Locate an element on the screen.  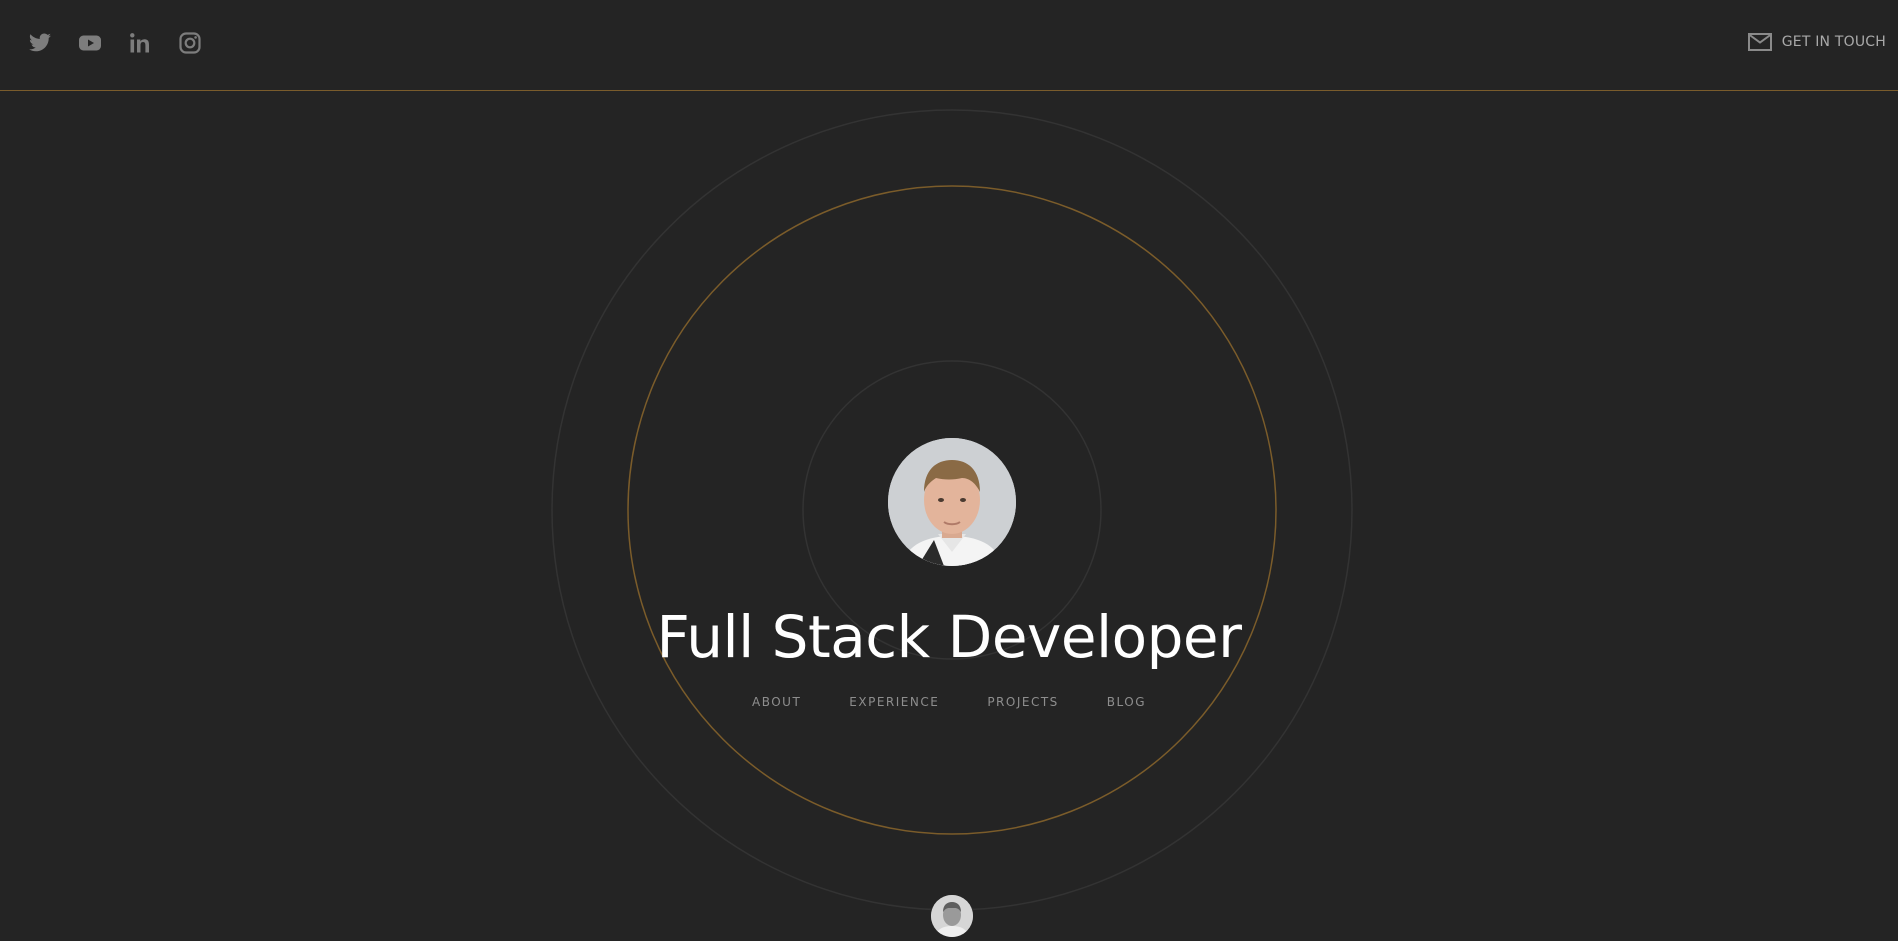
twitter-icon is located at coordinates (40, 43).